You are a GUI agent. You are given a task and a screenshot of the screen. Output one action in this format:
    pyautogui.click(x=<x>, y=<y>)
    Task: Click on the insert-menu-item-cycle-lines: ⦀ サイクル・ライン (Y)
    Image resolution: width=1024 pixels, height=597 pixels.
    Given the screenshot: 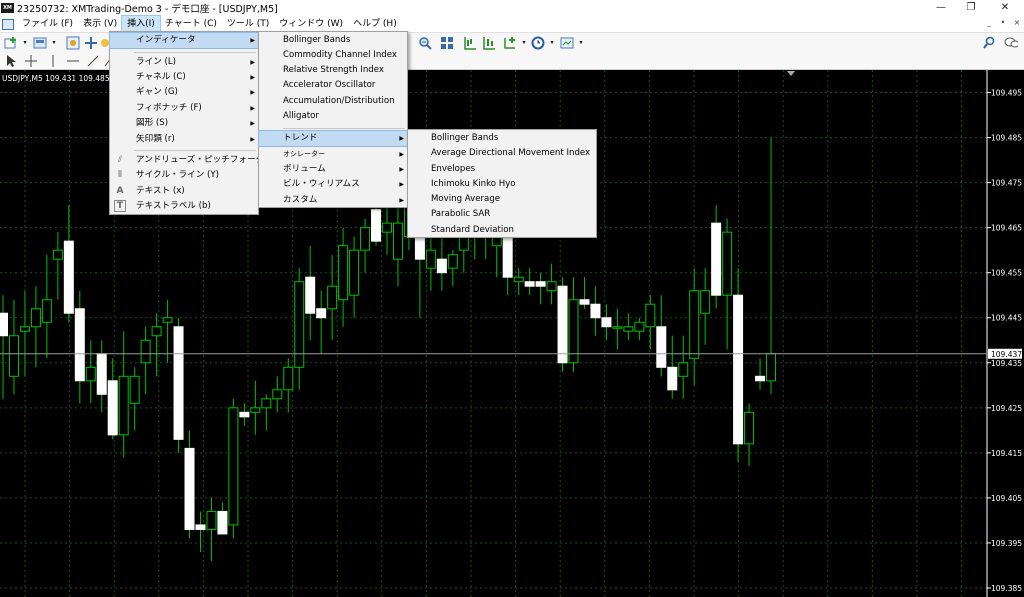 What is the action you would take?
    pyautogui.click(x=184, y=175)
    